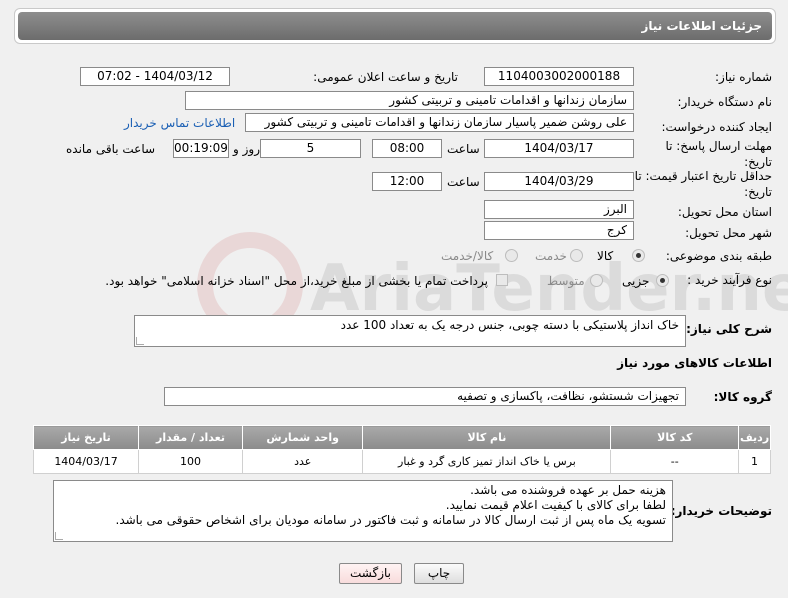 This screenshot has height=598, width=788. What do you see at coordinates (729, 280) in the screenshot?
I see `process-label: نوع فرآیند خرید :` at bounding box center [729, 280].